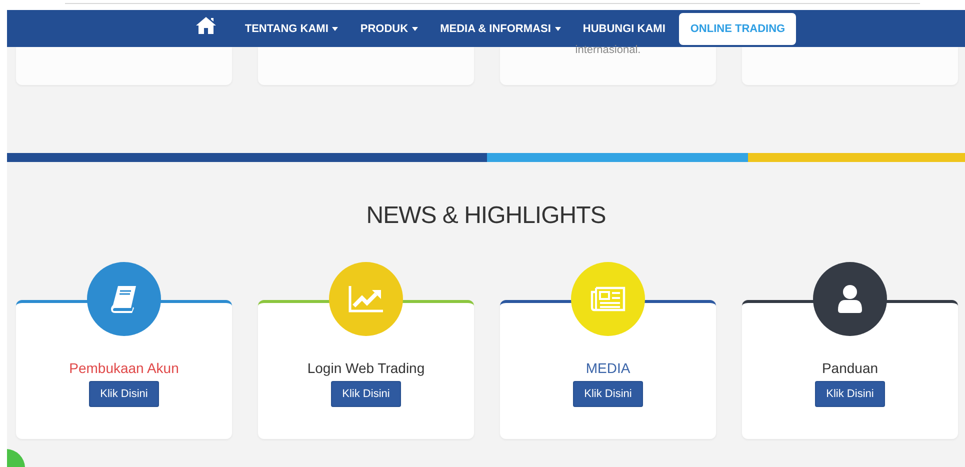  What do you see at coordinates (500, 28) in the screenshot?
I see `nav-link: MEDIA & INFORMASI` at bounding box center [500, 28].